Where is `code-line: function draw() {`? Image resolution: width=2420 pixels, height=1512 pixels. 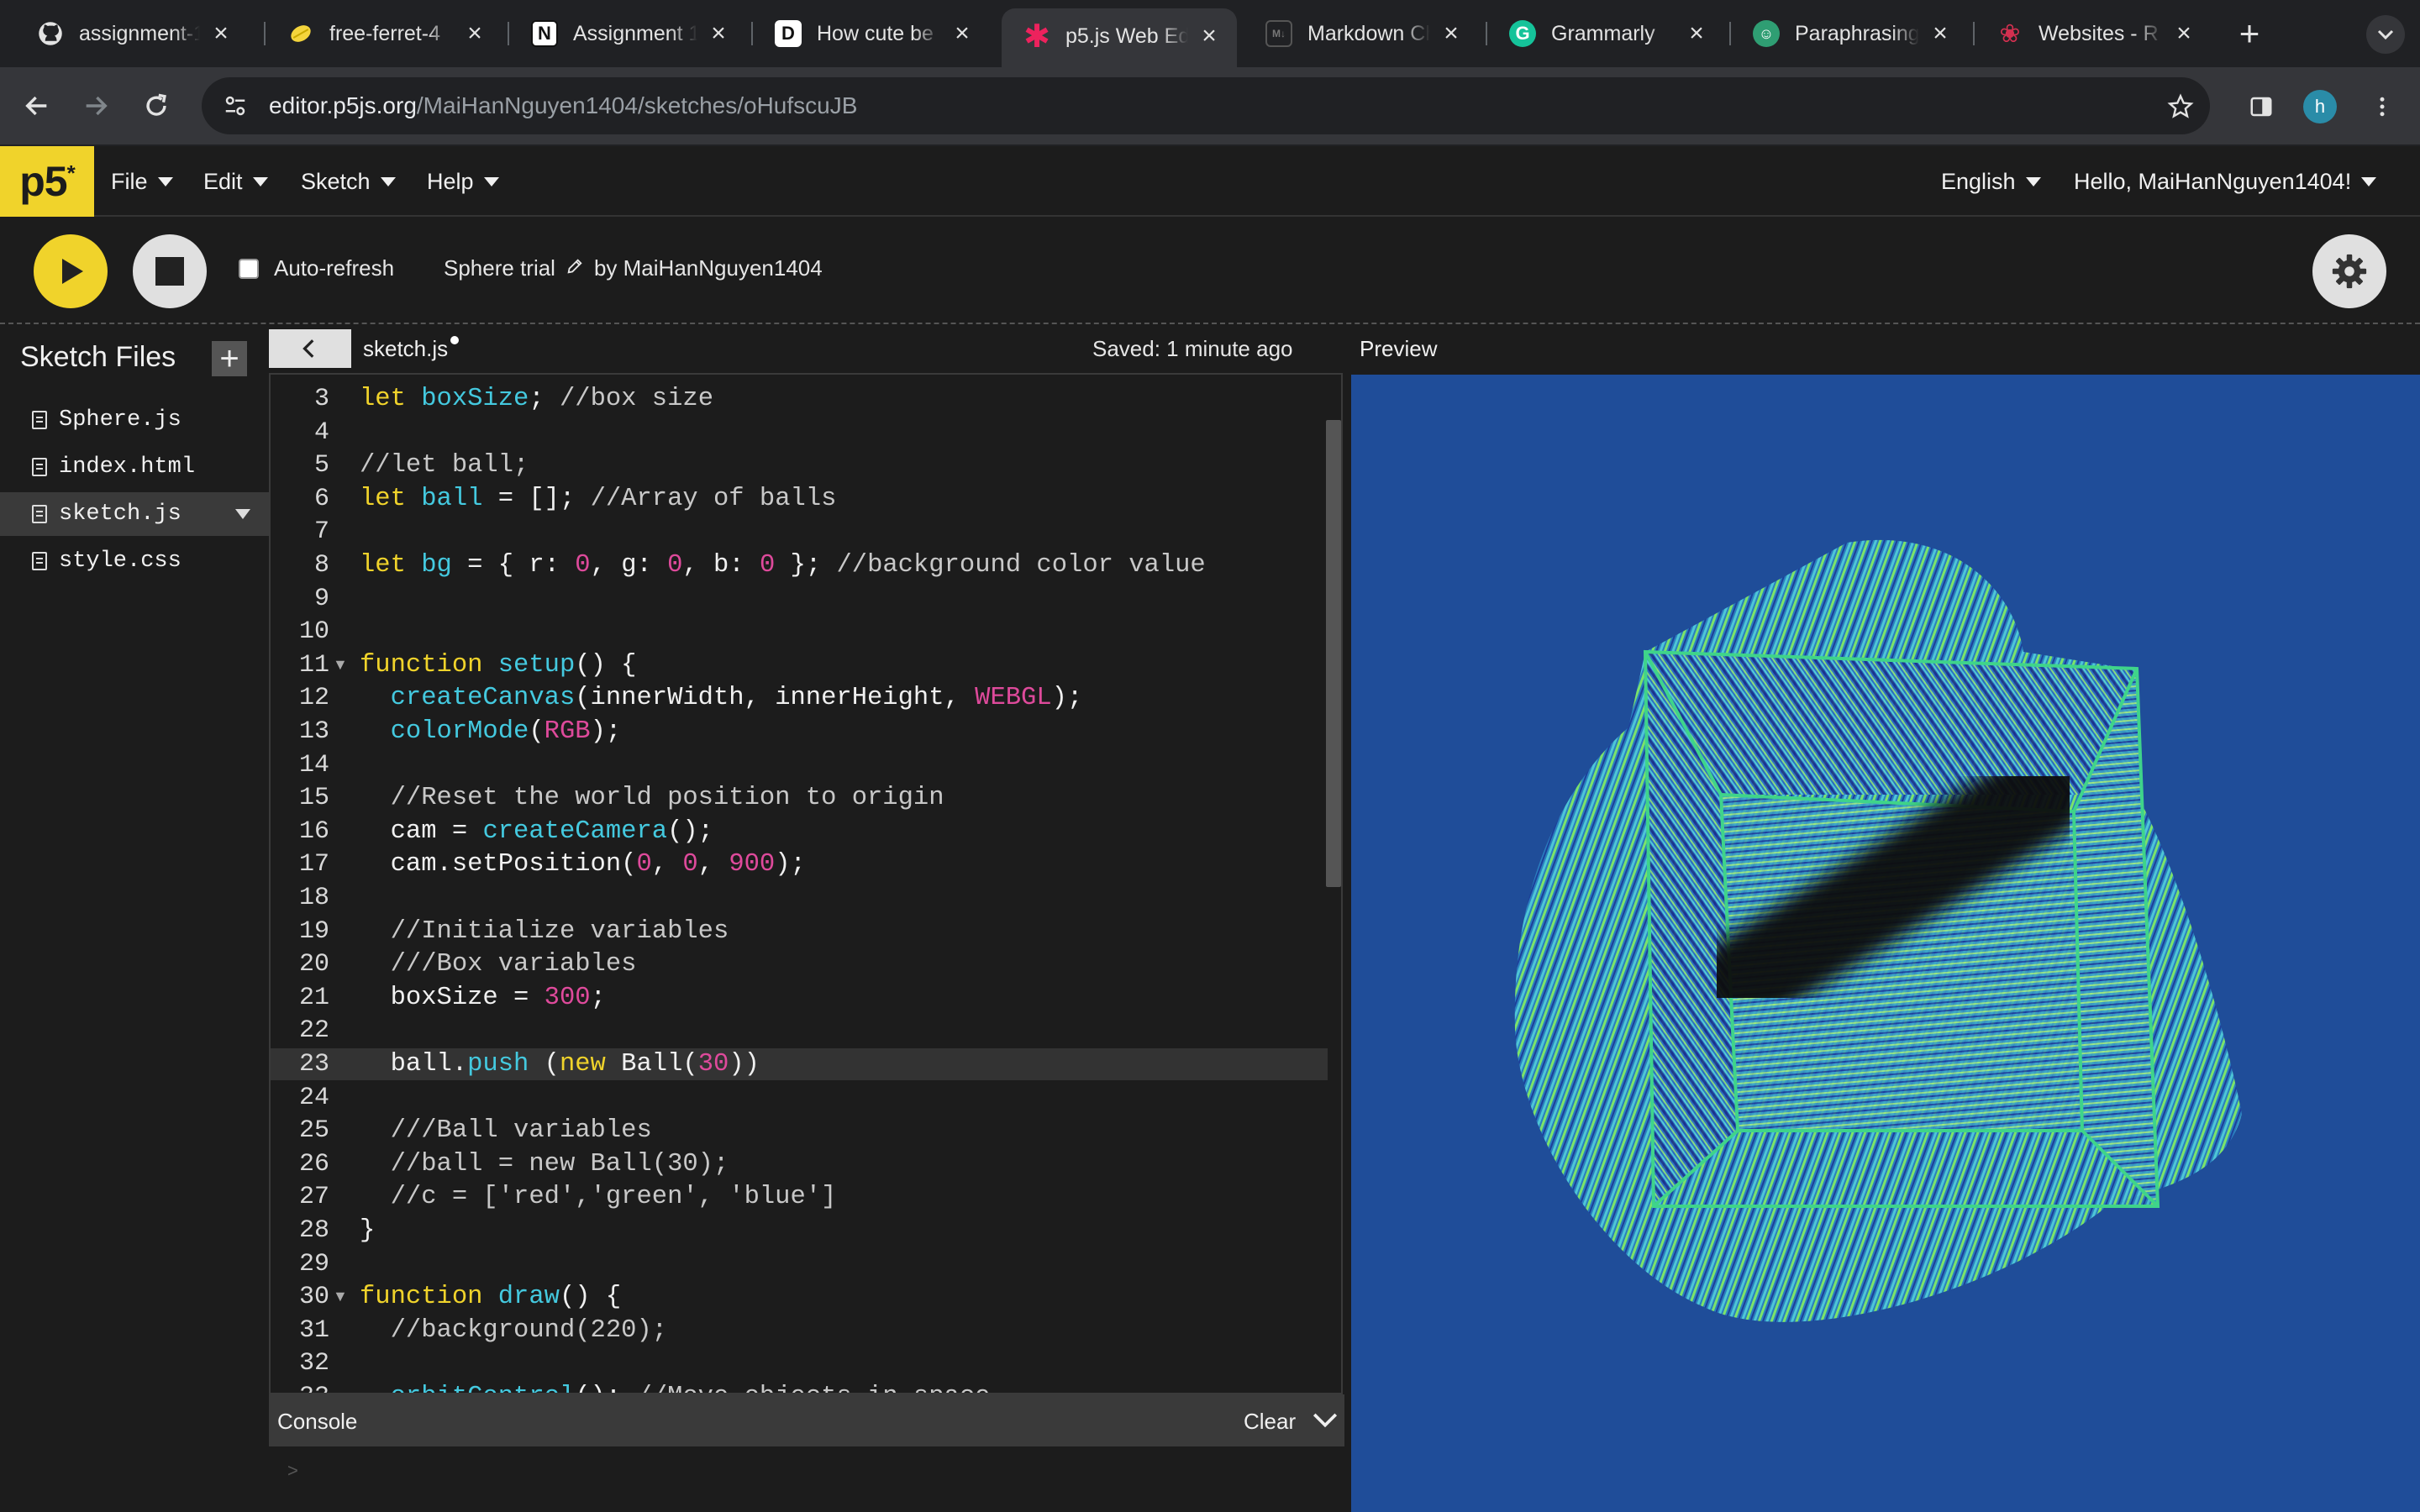
code-line: function draw() { is located at coordinates (491, 1297).